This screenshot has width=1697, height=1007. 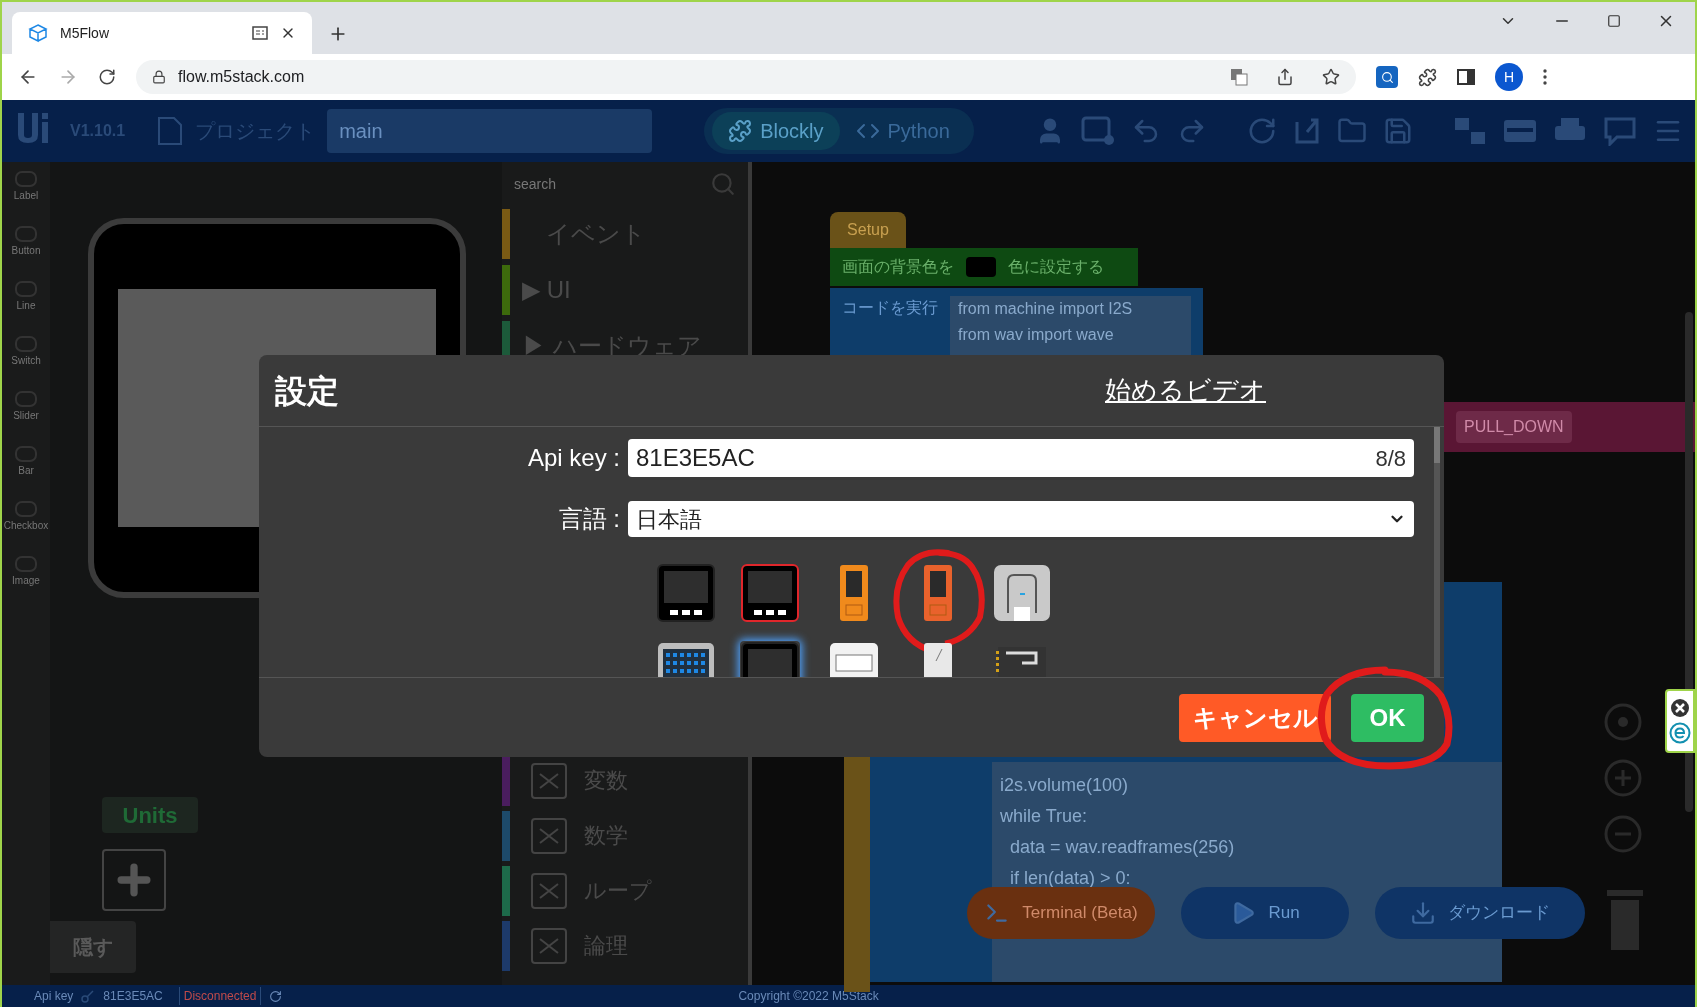 What do you see at coordinates (868, 230) in the screenshot?
I see `setup-block: Setup` at bounding box center [868, 230].